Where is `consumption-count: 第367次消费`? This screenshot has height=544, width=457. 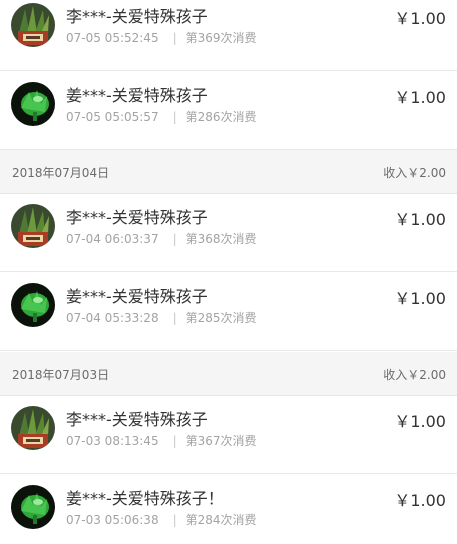
consumption-count: 第367次消费 is located at coordinates (221, 441).